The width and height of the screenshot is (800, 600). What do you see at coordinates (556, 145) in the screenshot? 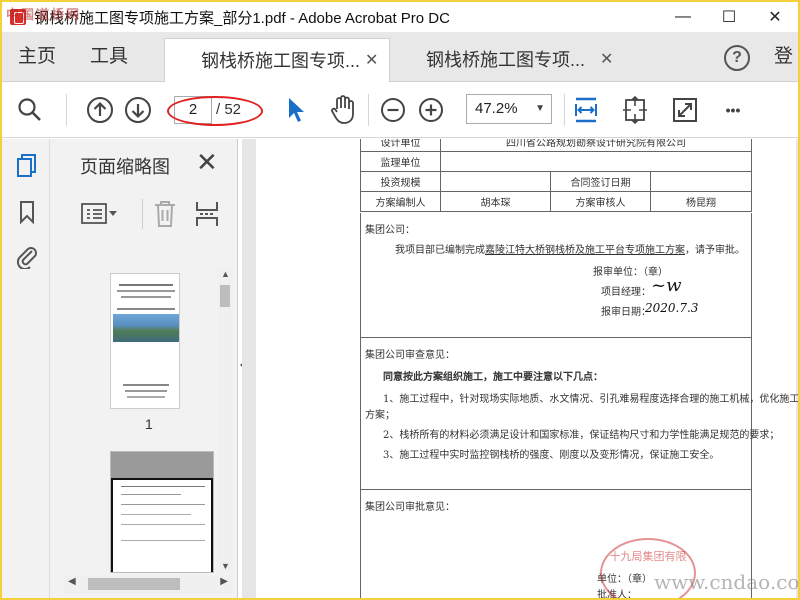
I see `table-row: 设计单位 四川省公路规划勘察设计研究院有限公司` at bounding box center [556, 145].